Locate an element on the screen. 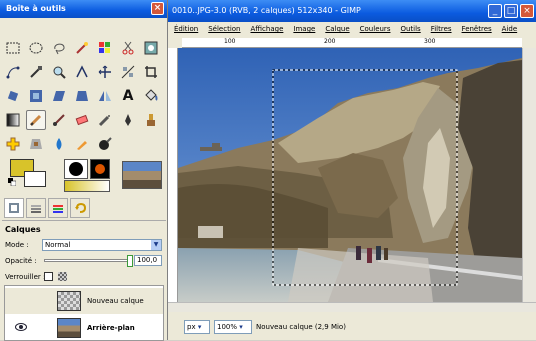  unit-select: px ▾ is located at coordinates (197, 327).